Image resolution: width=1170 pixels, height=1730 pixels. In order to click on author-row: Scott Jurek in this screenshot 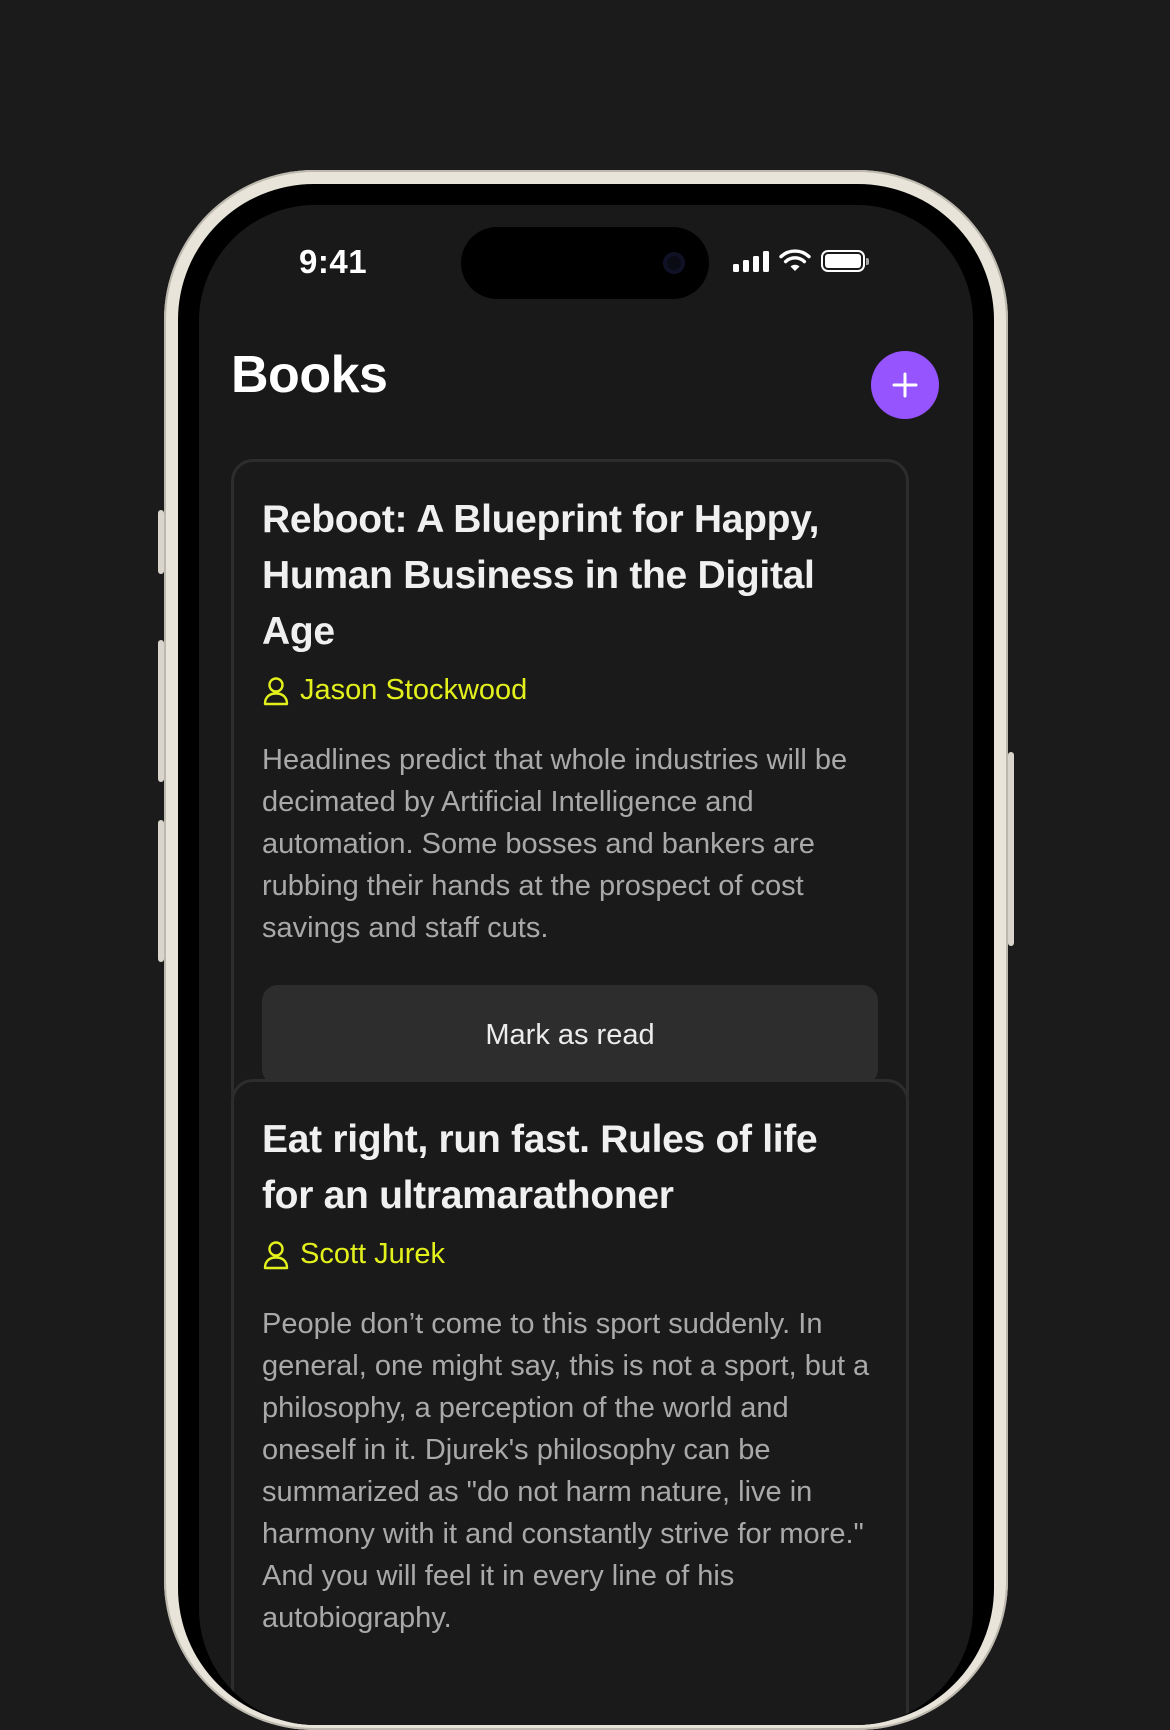, I will do `click(570, 1254)`.